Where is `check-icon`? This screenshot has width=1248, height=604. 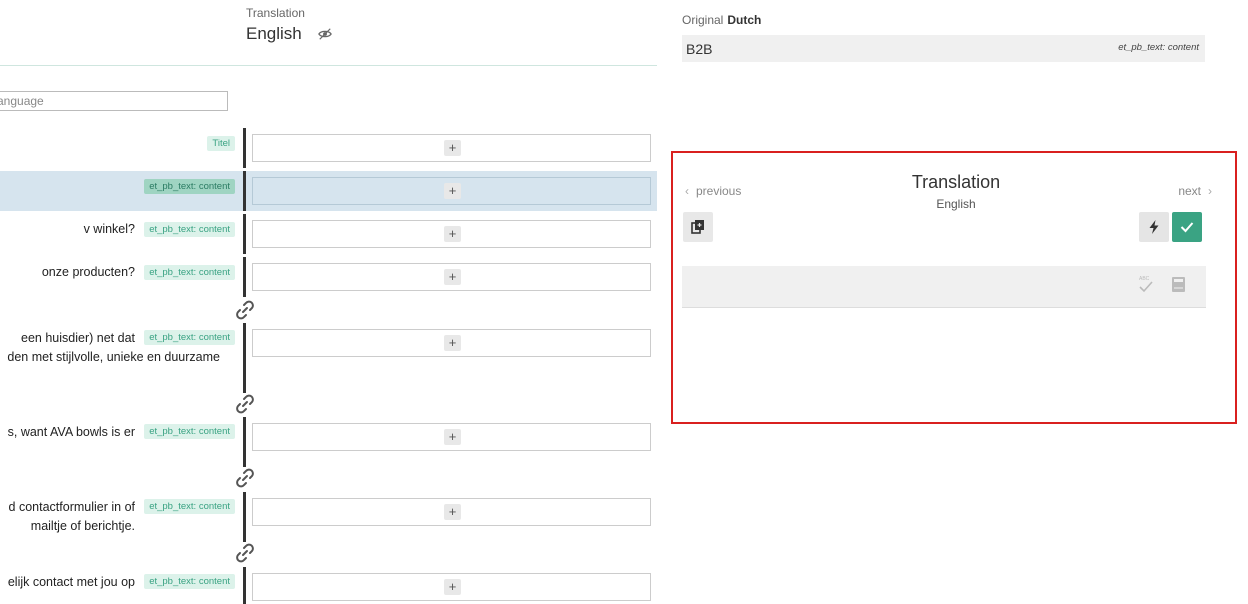
check-icon is located at coordinates (1187, 227).